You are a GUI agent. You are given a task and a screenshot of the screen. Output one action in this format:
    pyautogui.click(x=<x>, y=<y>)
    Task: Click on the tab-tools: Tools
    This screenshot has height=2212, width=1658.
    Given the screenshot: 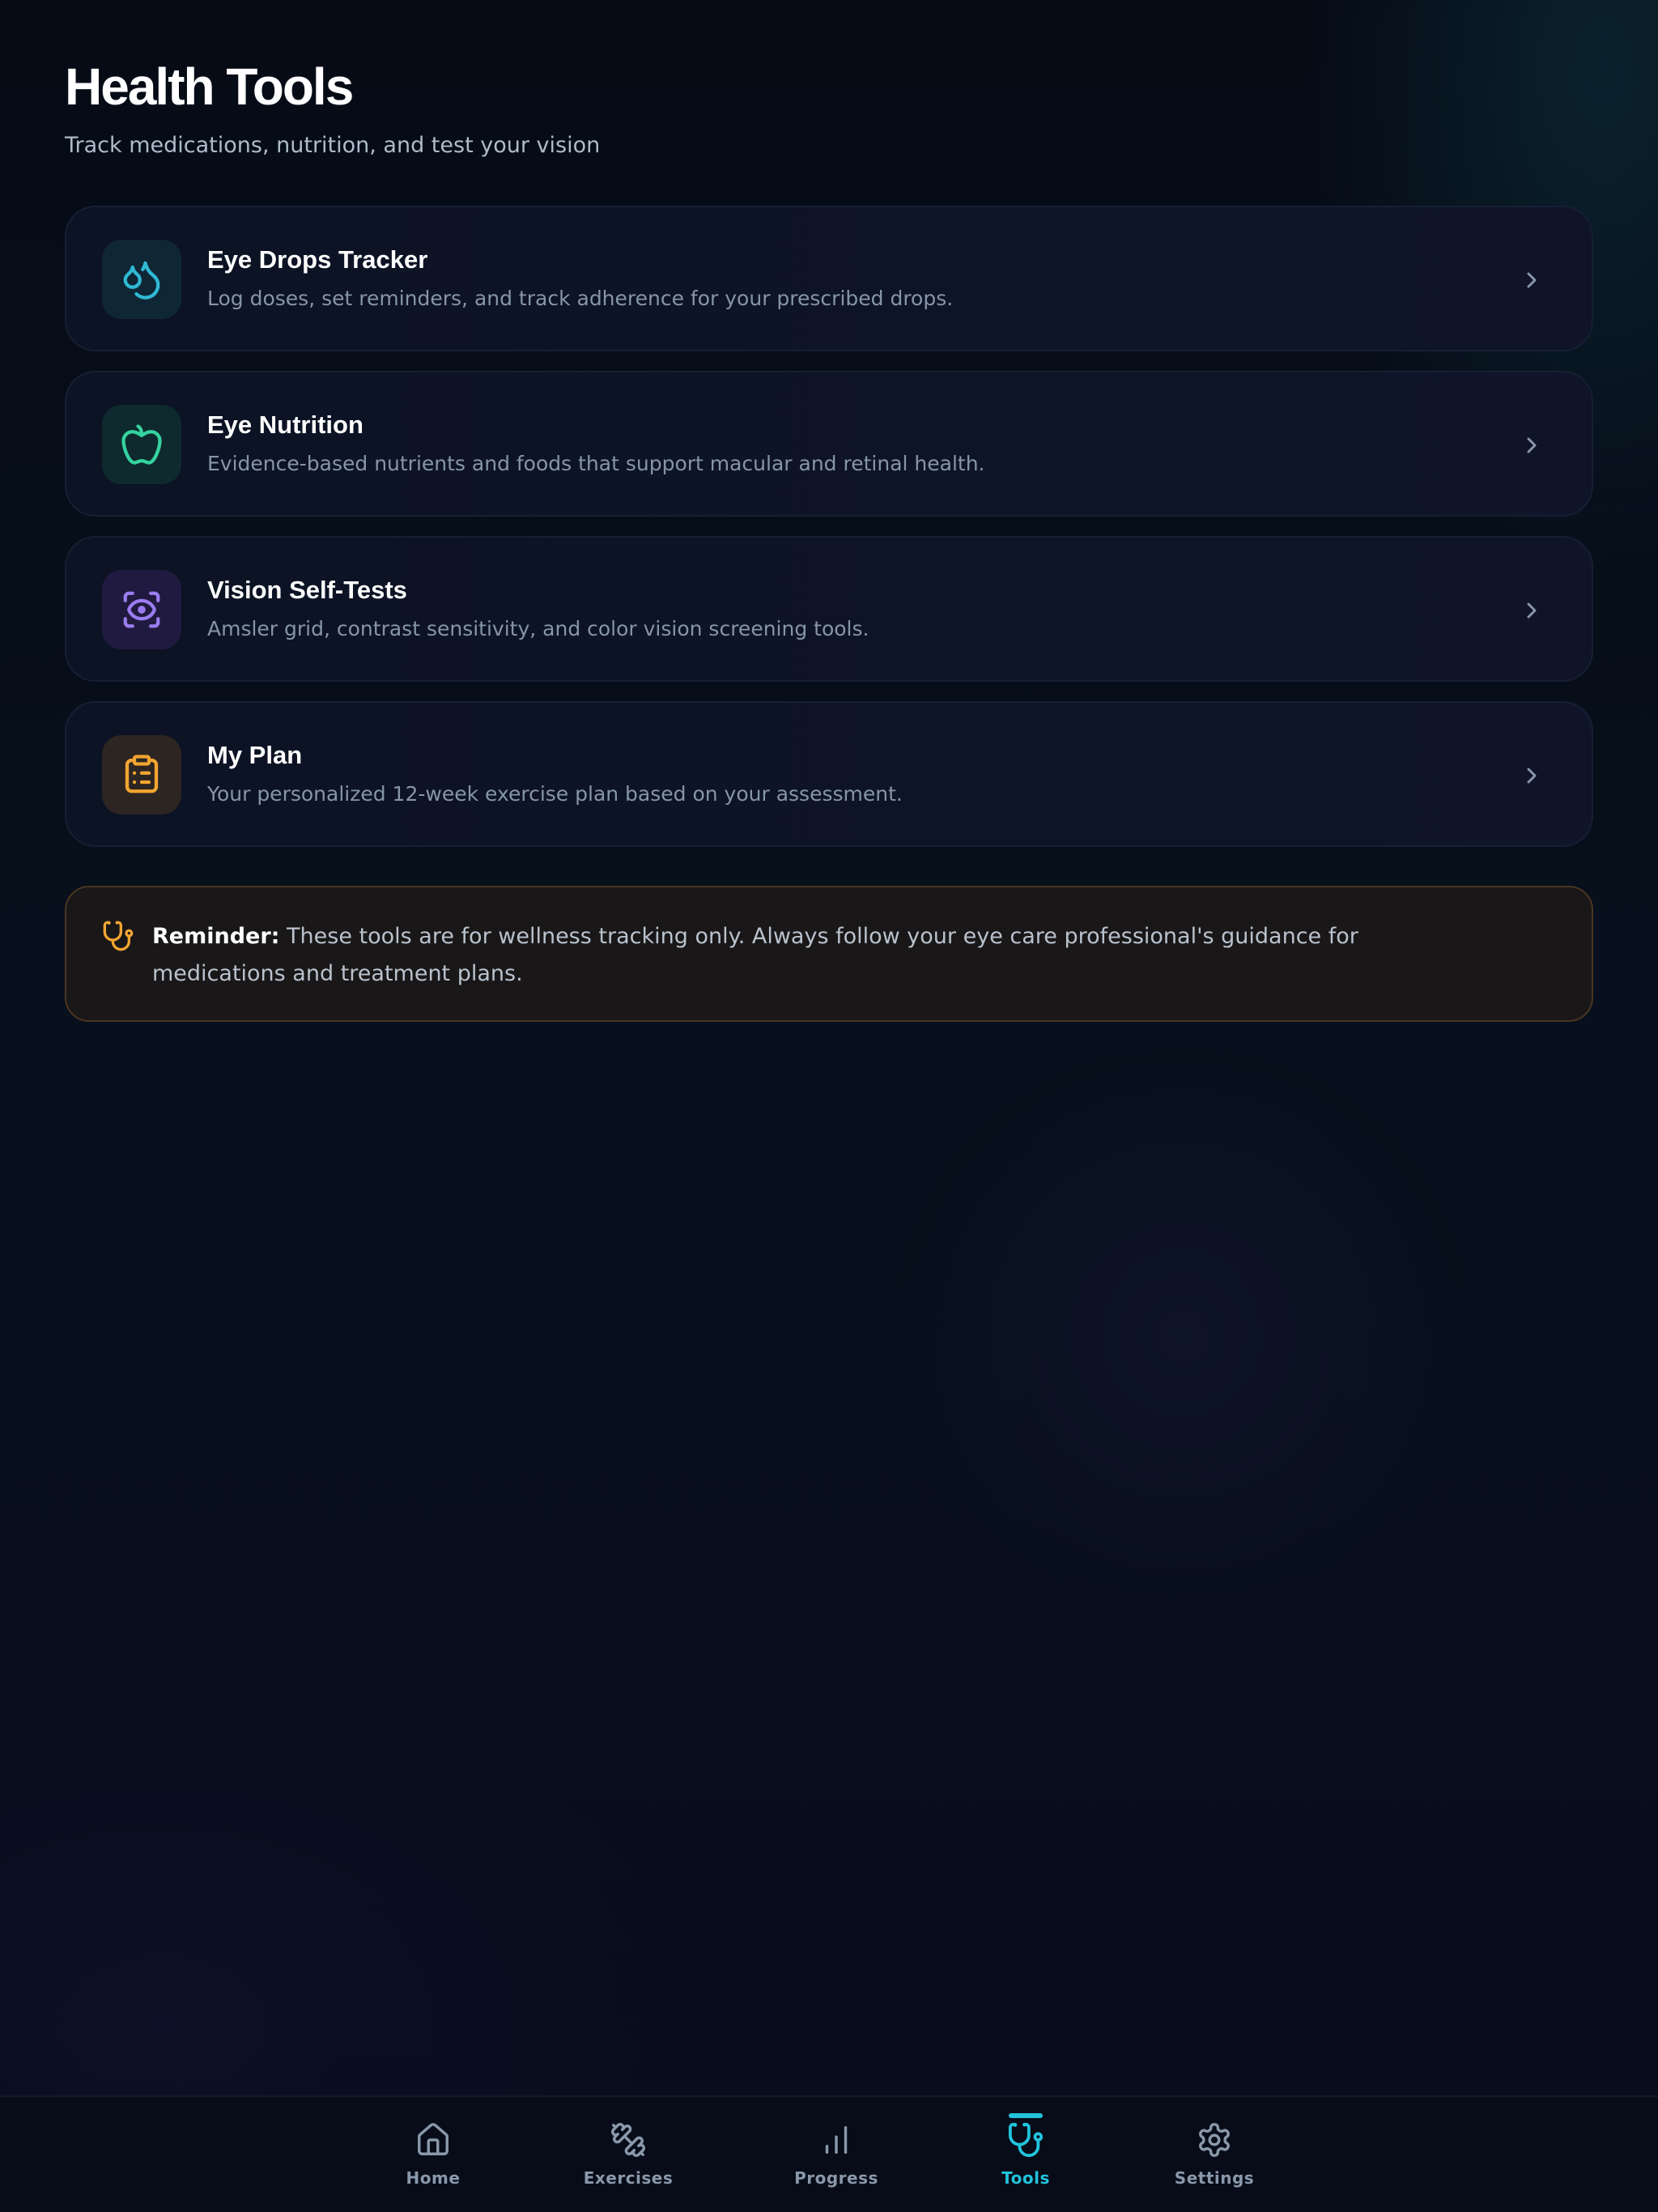 What is the action you would take?
    pyautogui.click(x=1026, y=2154)
    